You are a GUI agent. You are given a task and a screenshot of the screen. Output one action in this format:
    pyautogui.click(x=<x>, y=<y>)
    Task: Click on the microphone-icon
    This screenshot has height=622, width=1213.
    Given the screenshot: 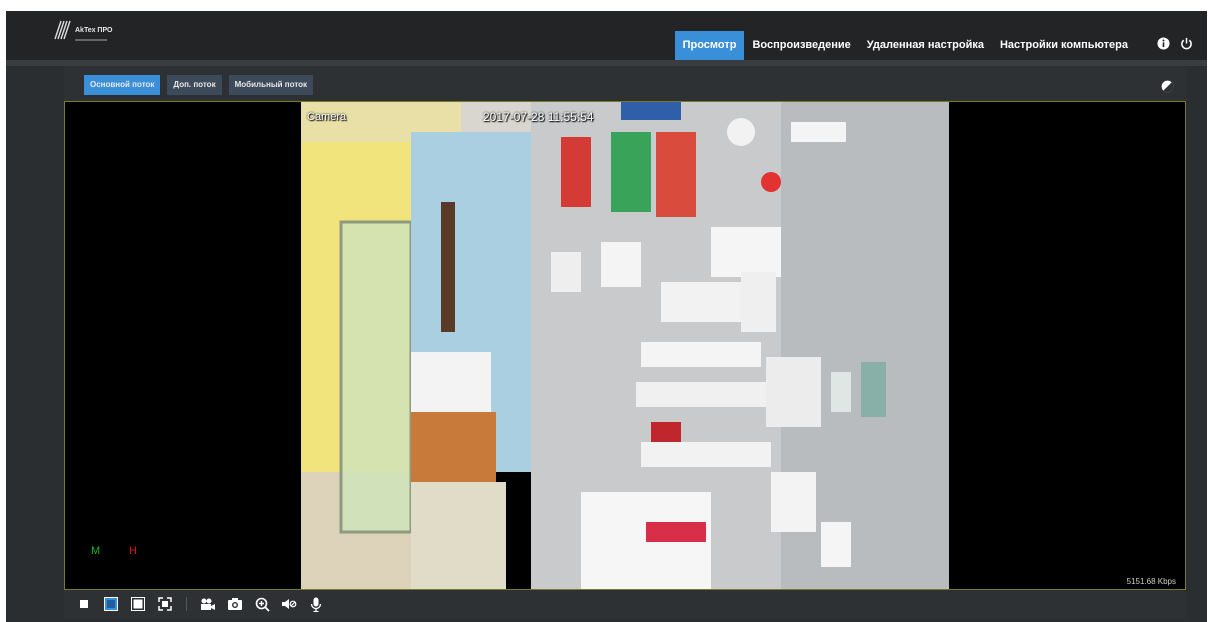 What is the action you would take?
    pyautogui.click(x=316, y=604)
    